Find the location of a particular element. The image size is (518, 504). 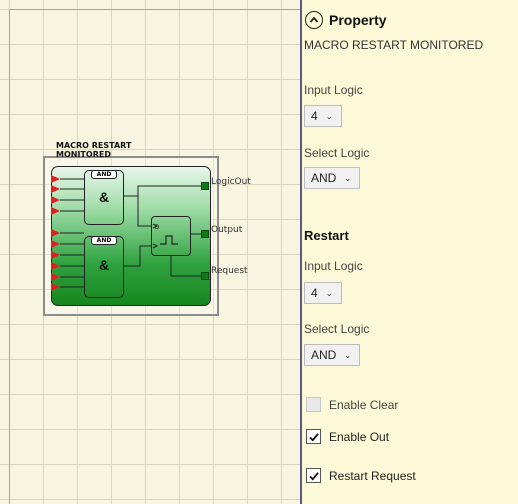

macro-block-title: MACRO RESTART MONITORED is located at coordinates (94, 150).